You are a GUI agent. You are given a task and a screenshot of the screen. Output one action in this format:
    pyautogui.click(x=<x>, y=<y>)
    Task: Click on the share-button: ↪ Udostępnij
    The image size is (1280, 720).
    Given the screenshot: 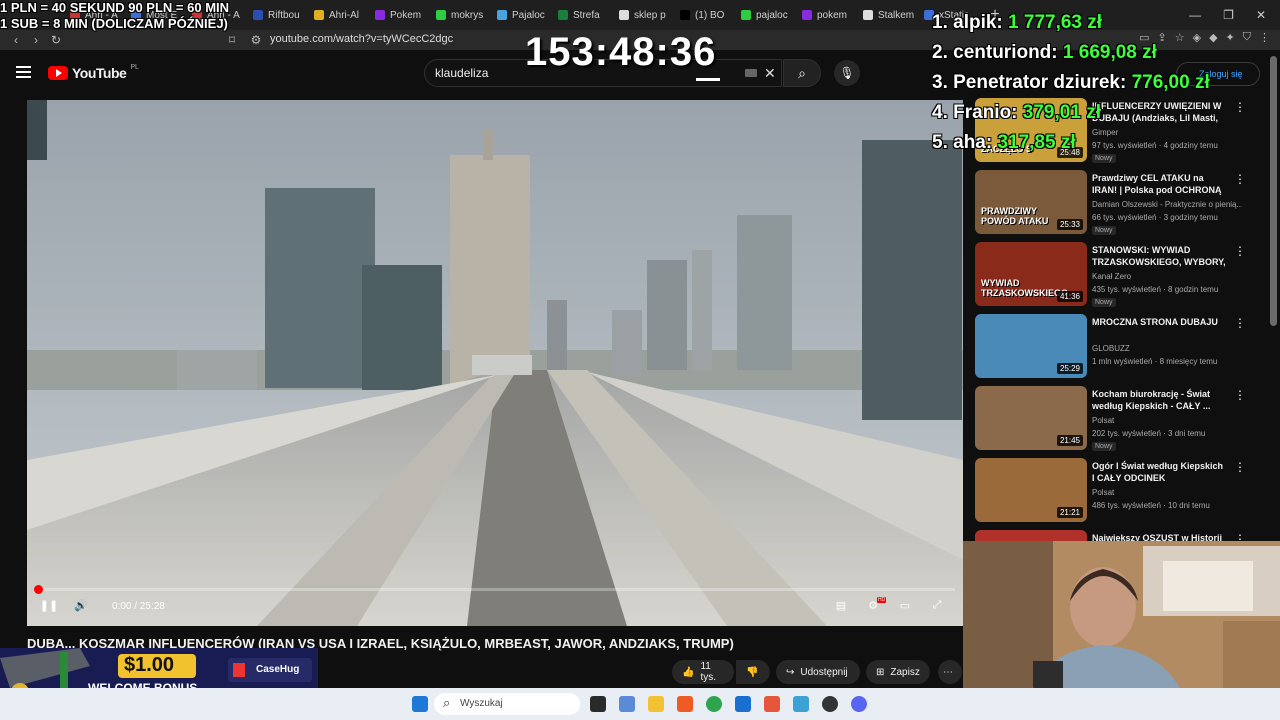 What is the action you would take?
    pyautogui.click(x=818, y=672)
    